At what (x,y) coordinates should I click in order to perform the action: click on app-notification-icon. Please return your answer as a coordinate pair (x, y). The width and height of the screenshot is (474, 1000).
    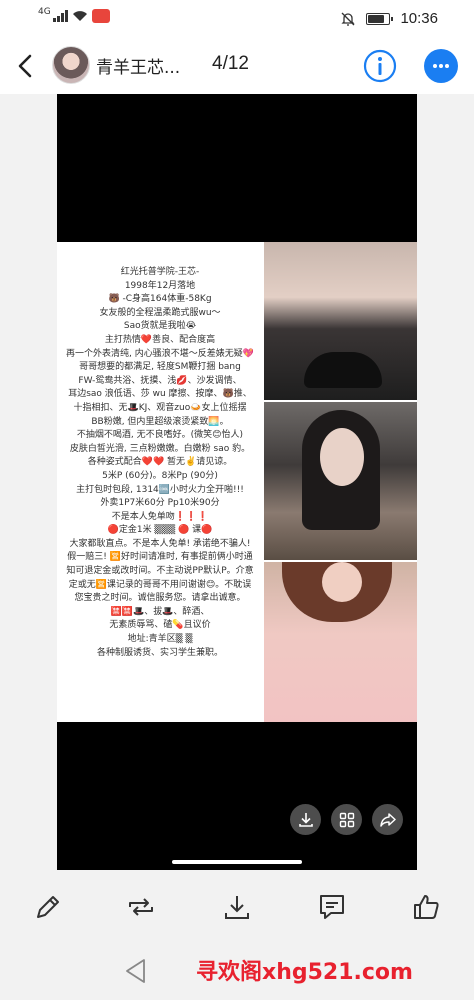
    Looking at the image, I should click on (100, 16).